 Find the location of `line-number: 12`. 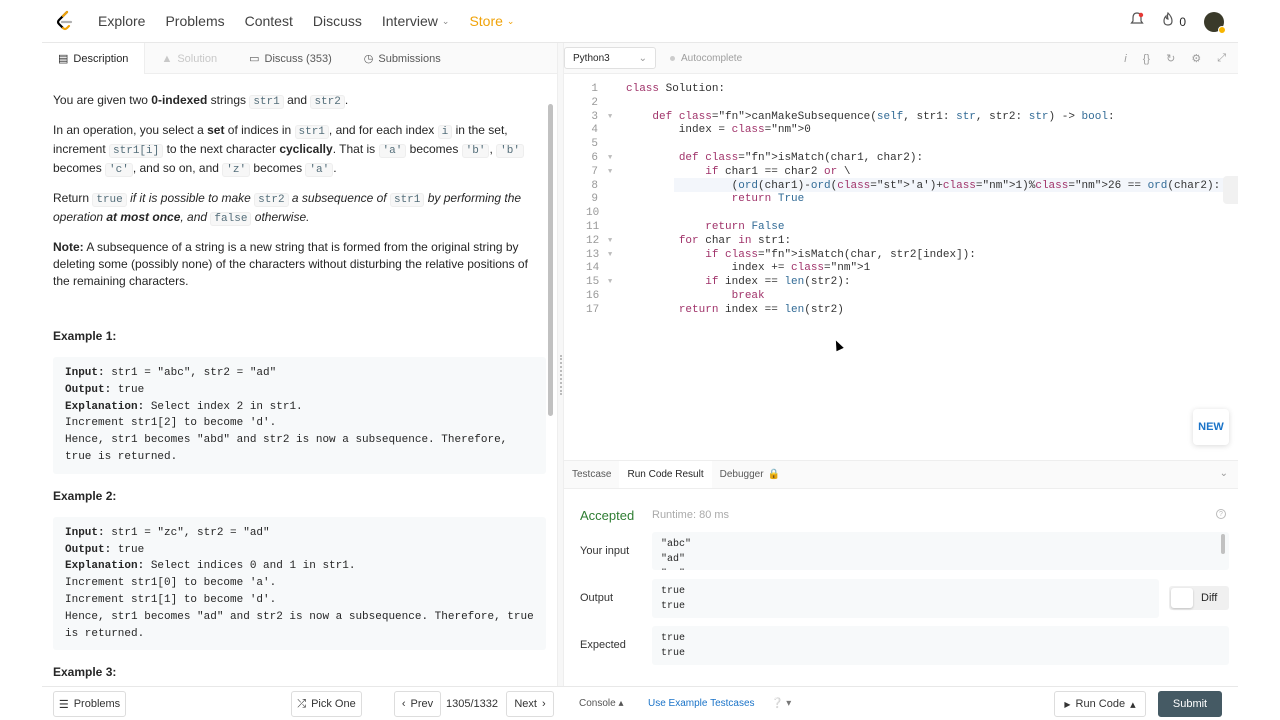

line-number: 12 is located at coordinates (593, 240).